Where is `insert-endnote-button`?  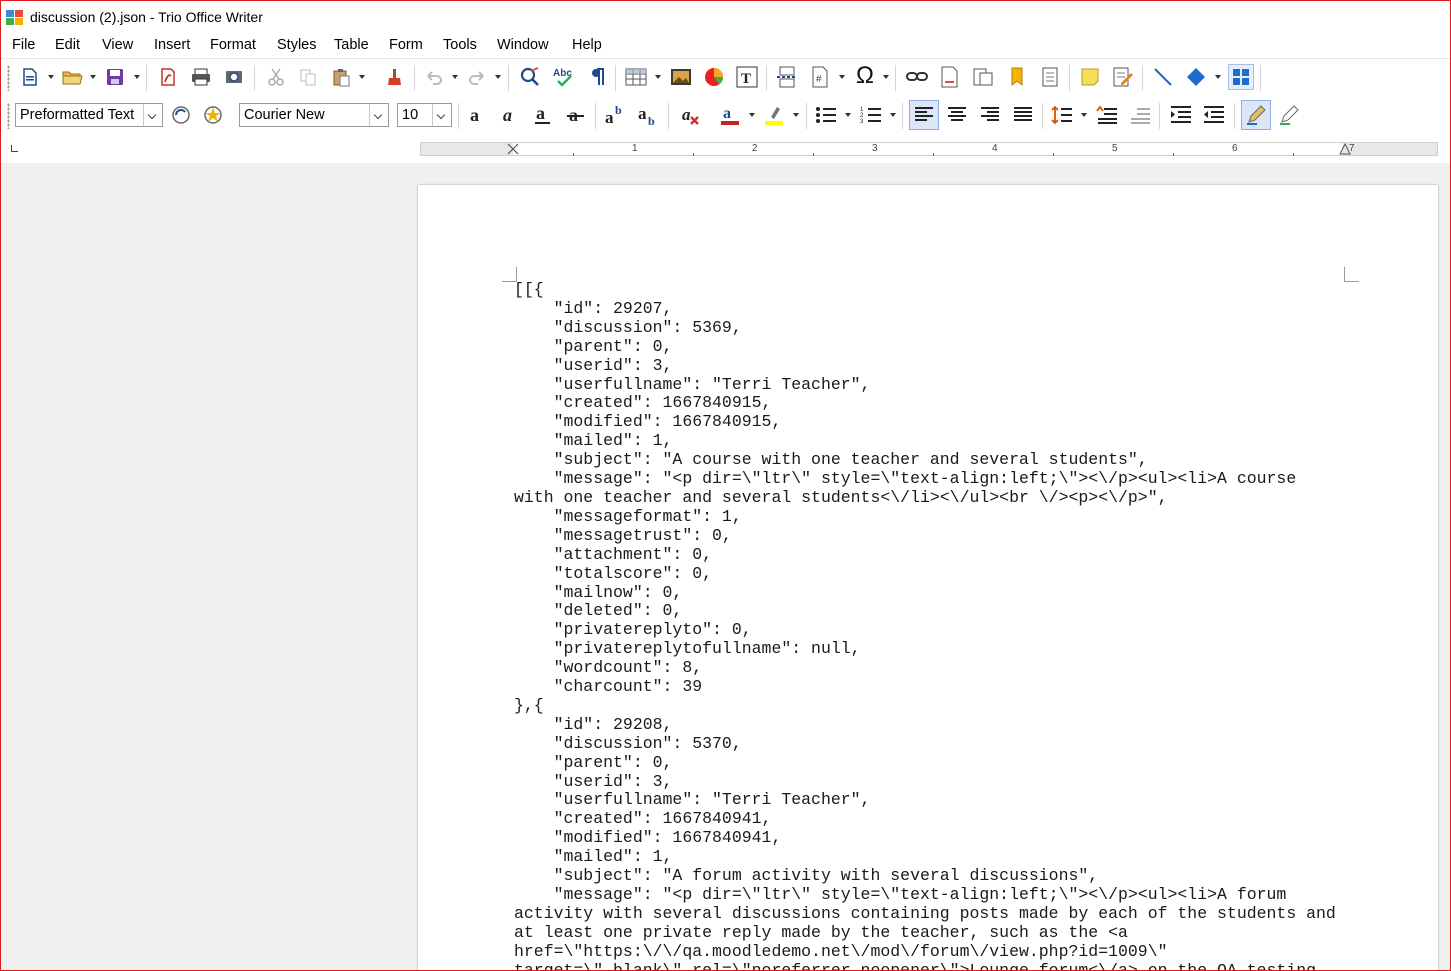
insert-endnote-button is located at coordinates (983, 77).